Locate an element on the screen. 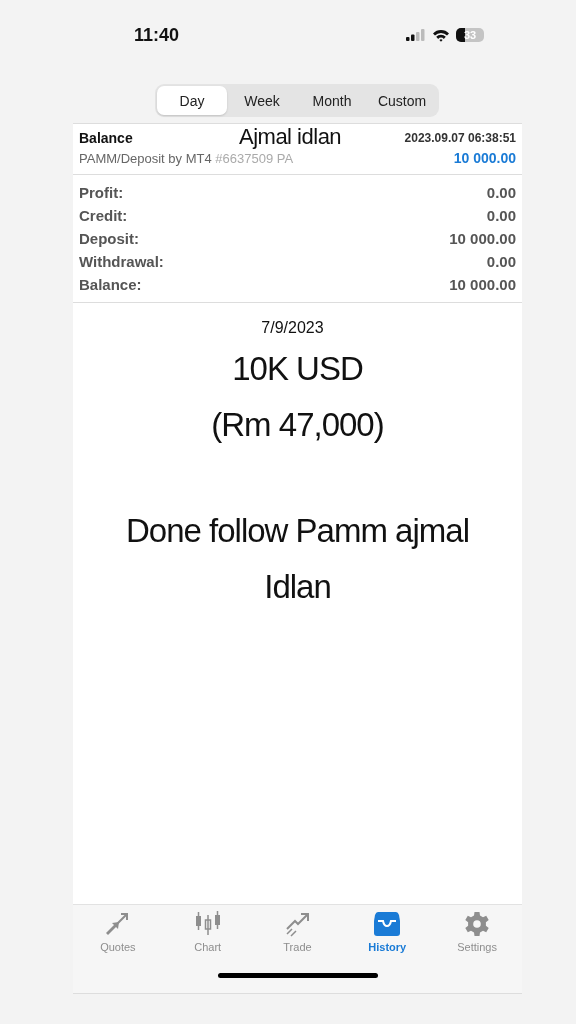  candlestick-icon is located at coordinates (207, 924).